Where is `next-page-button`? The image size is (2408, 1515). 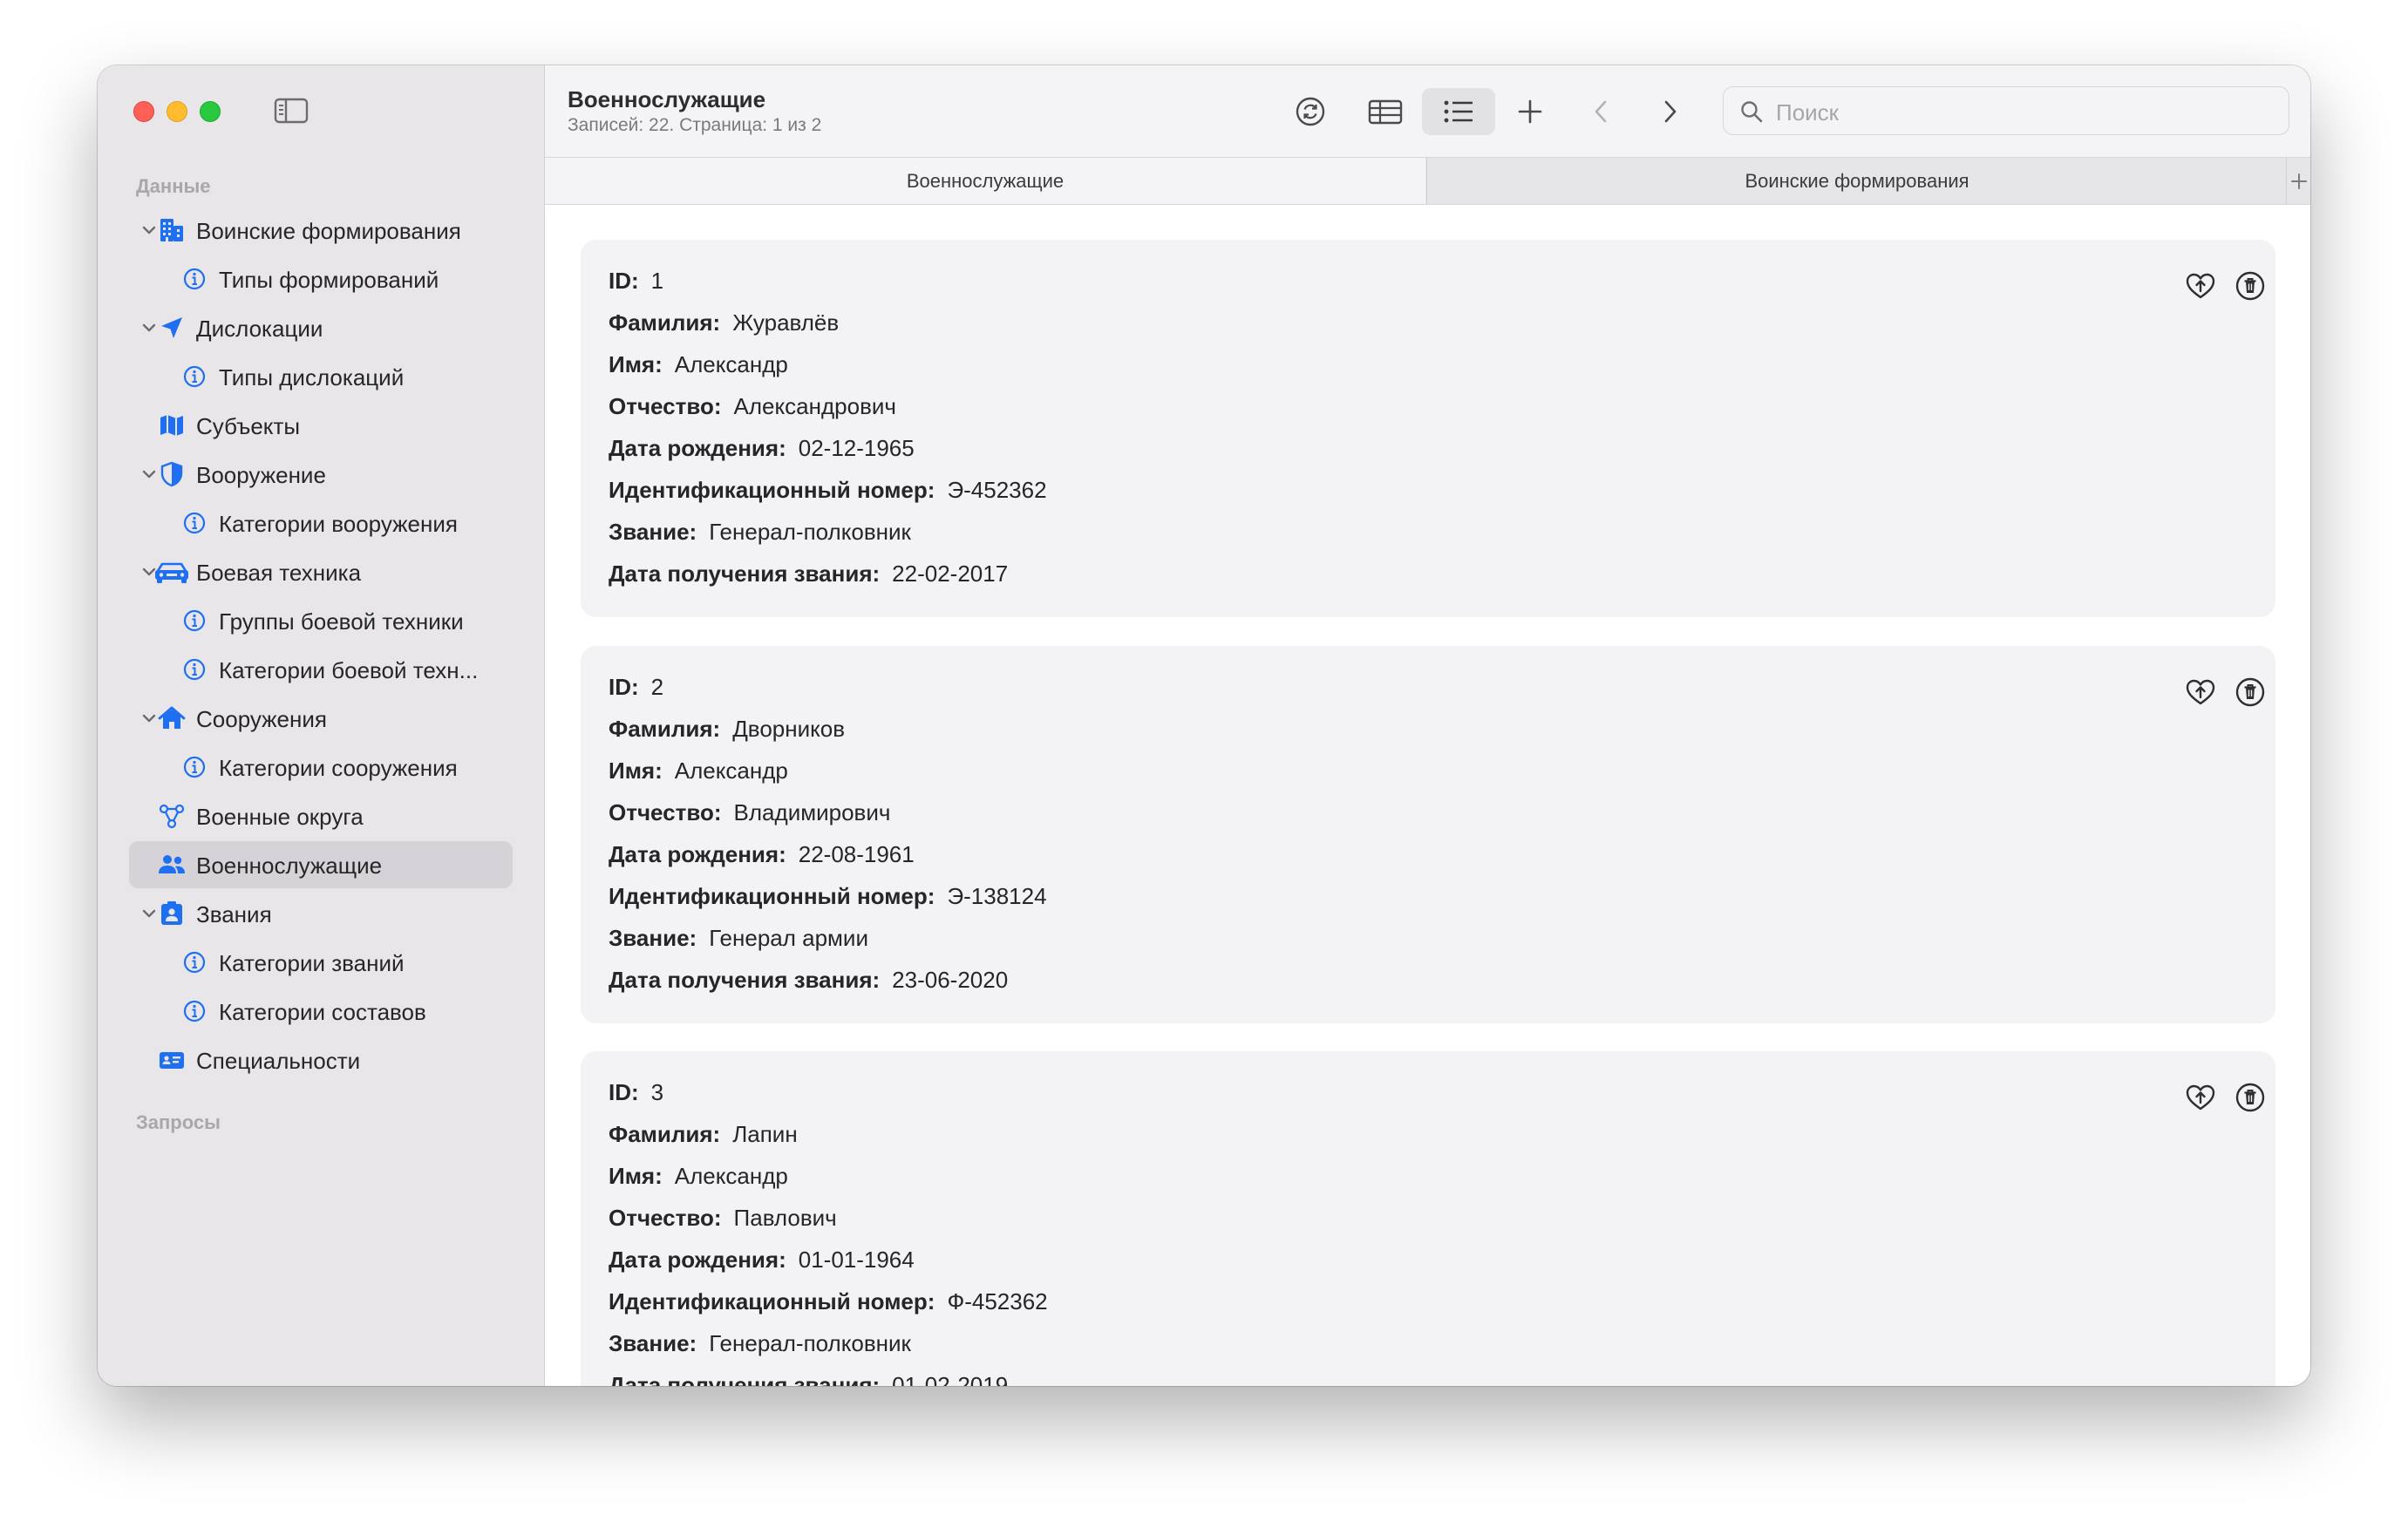
next-page-button is located at coordinates (1669, 111).